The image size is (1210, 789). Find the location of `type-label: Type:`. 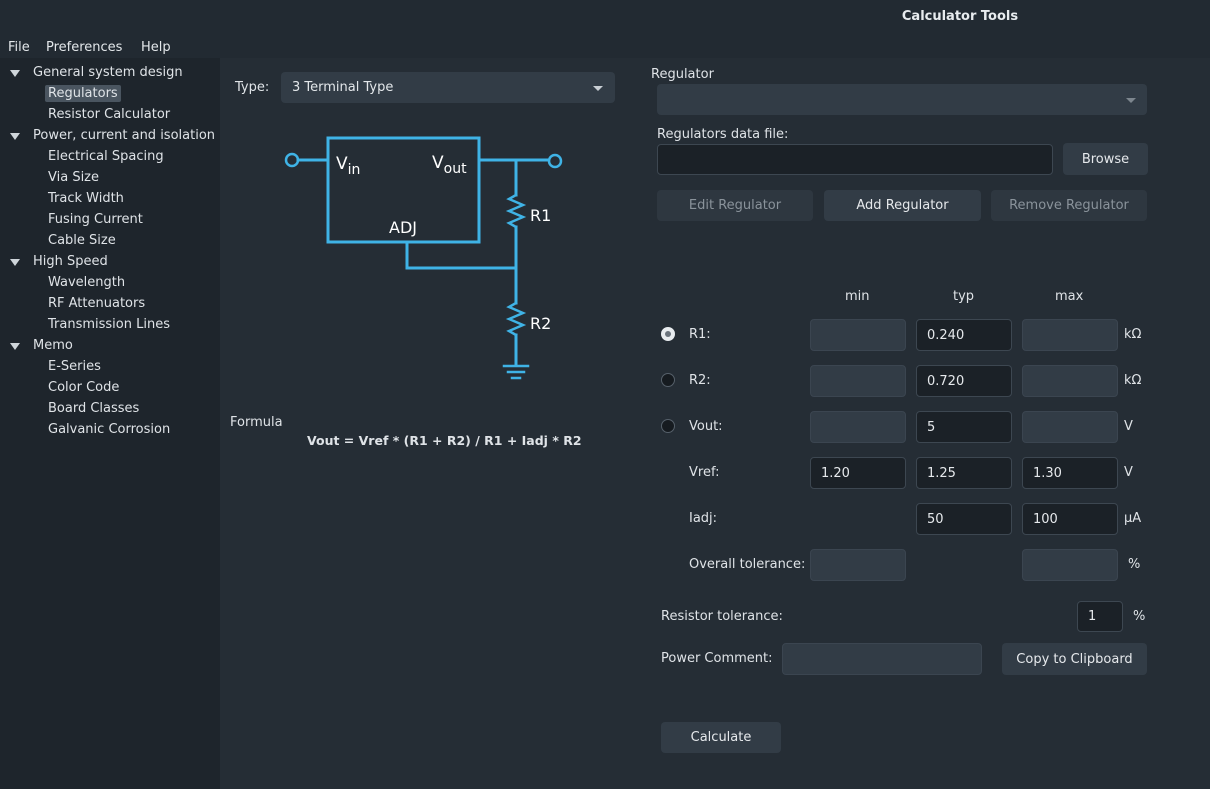

type-label: Type: is located at coordinates (252, 87).